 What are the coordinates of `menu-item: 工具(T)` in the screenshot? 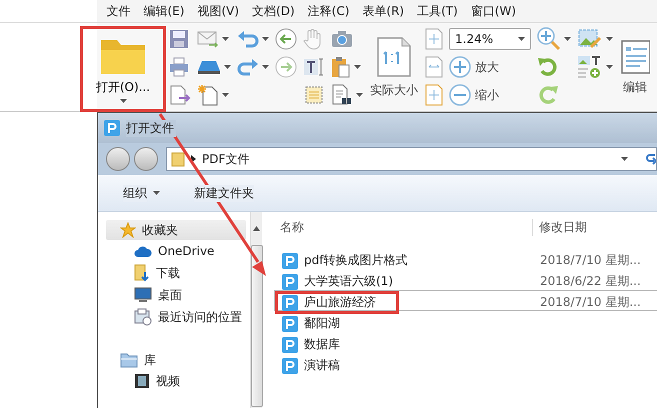 It's located at (437, 11).